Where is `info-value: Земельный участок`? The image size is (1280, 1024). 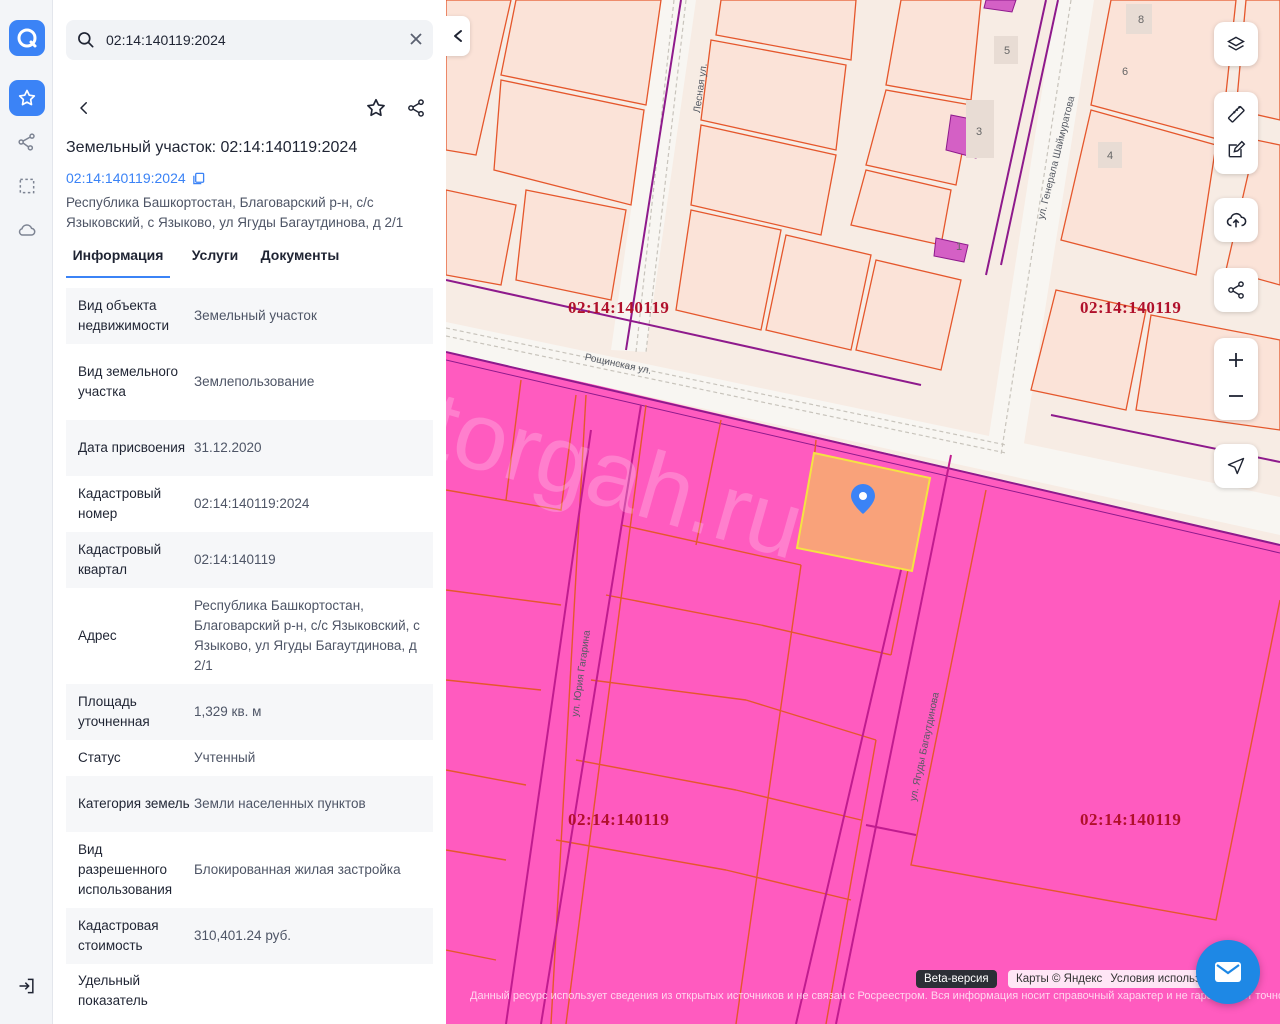
info-value: Земельный участок is located at coordinates (255, 315).